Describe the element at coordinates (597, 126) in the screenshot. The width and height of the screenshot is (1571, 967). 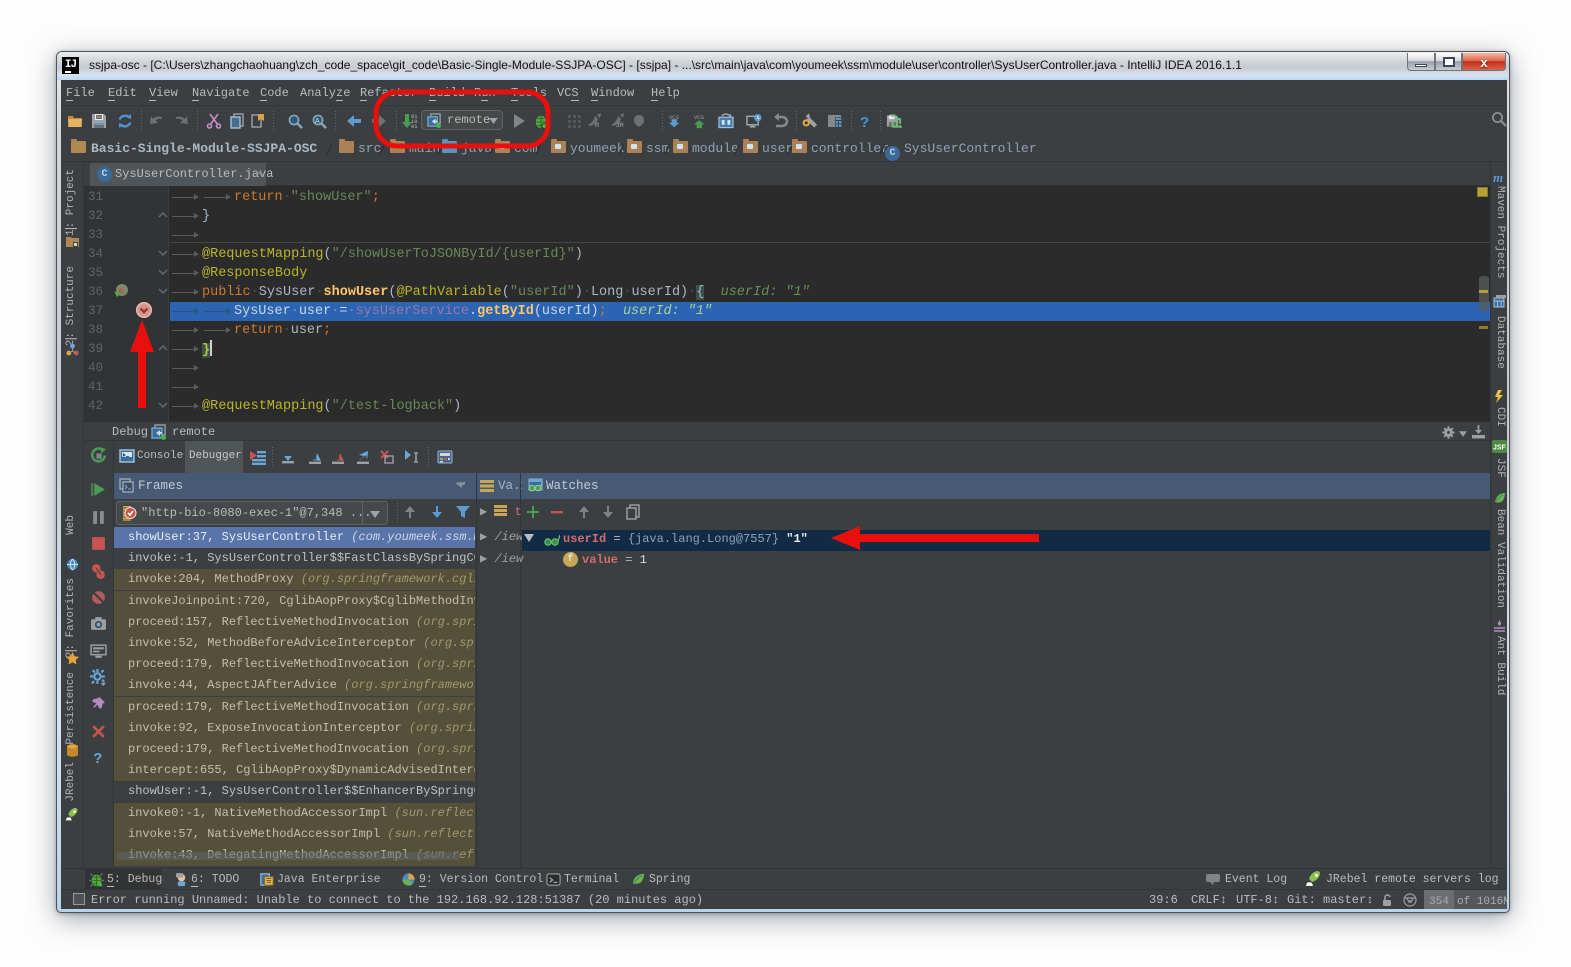
I see `svg-text: R` at that location.